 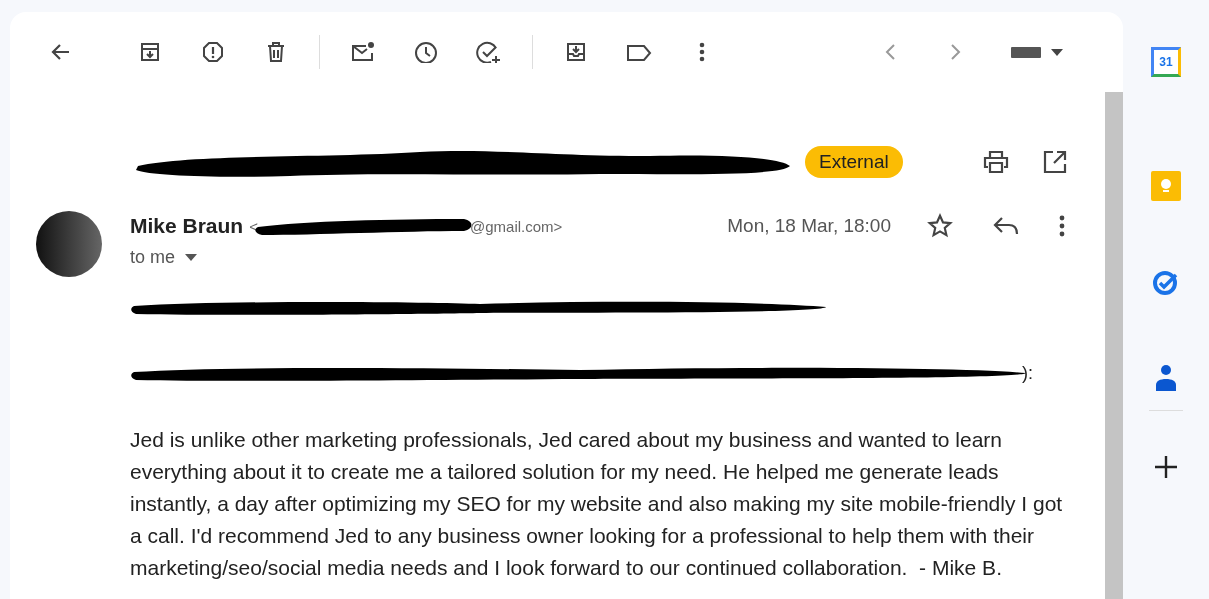 I want to click on open-in-new-window-icon, so click(x=1055, y=162).